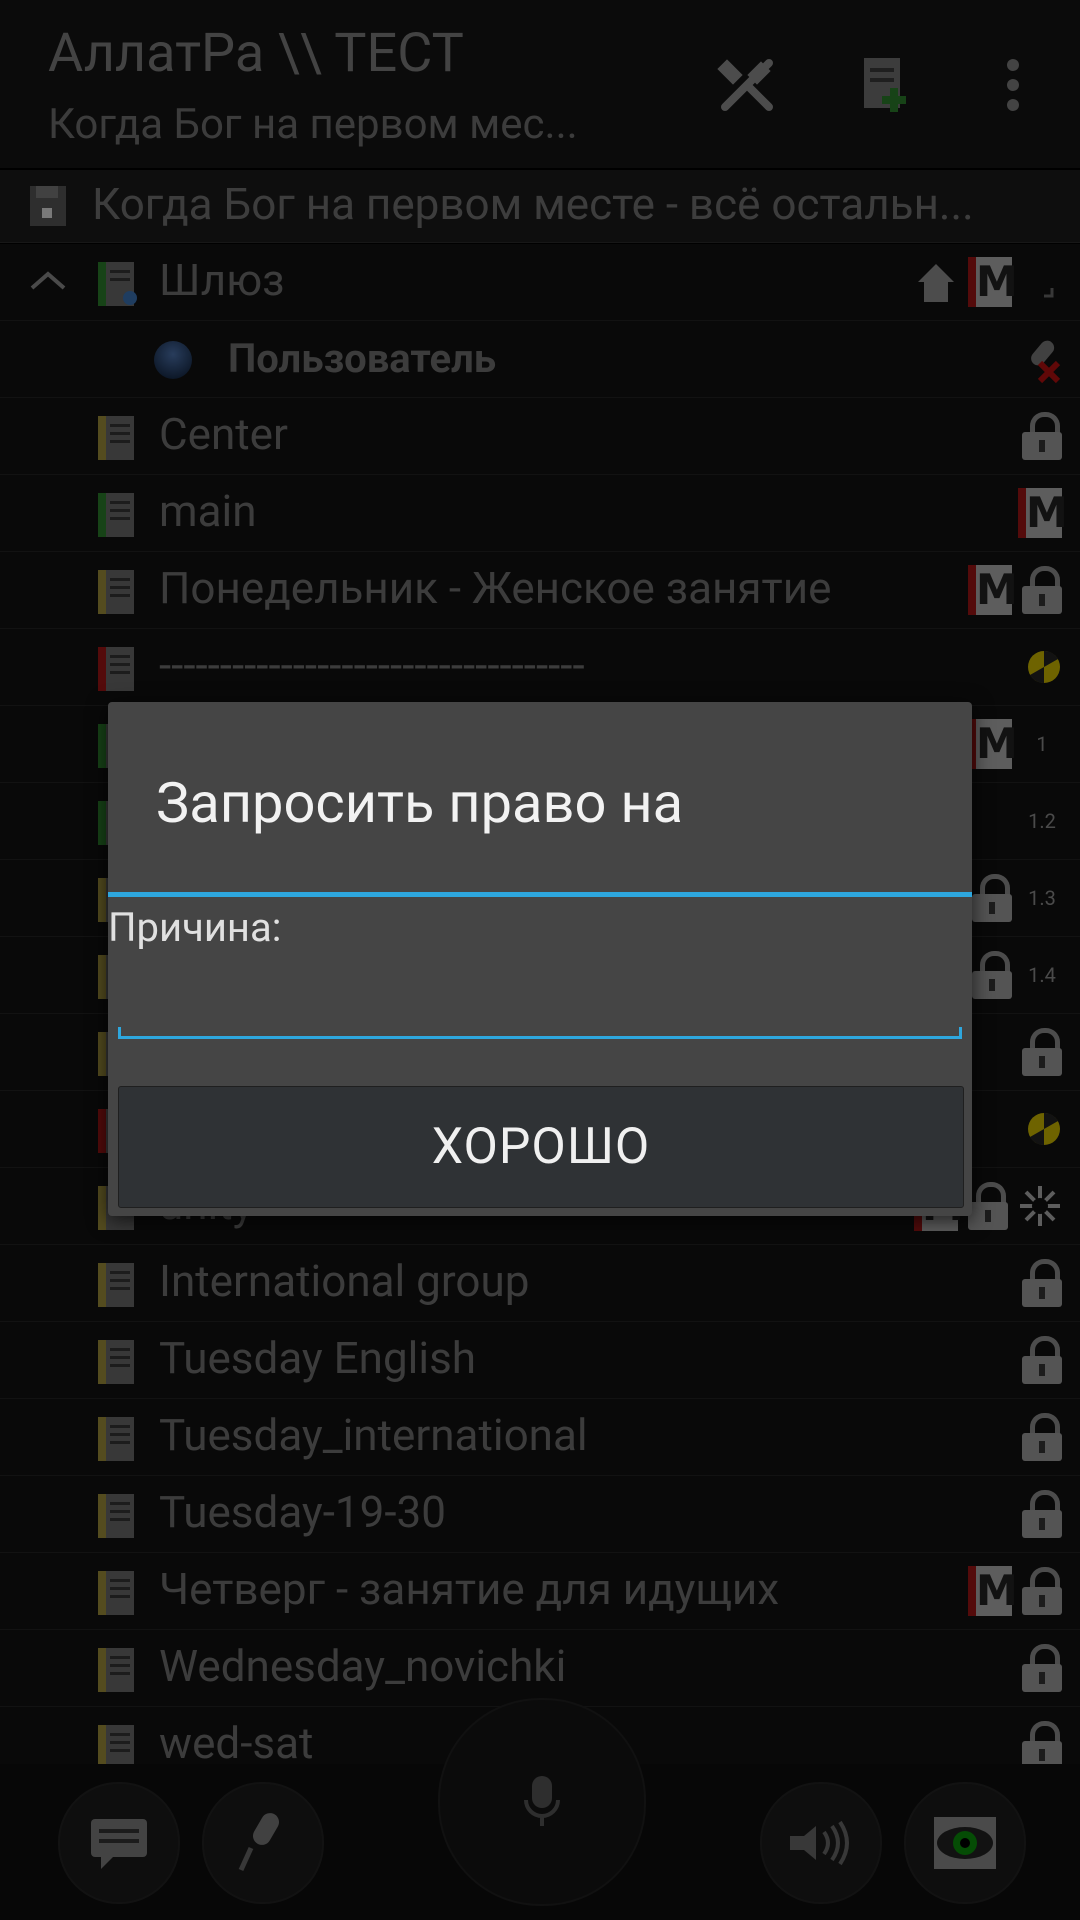  Describe the element at coordinates (541, 1147) in the screenshot. I see `ok-button: ХОРОШО` at that location.